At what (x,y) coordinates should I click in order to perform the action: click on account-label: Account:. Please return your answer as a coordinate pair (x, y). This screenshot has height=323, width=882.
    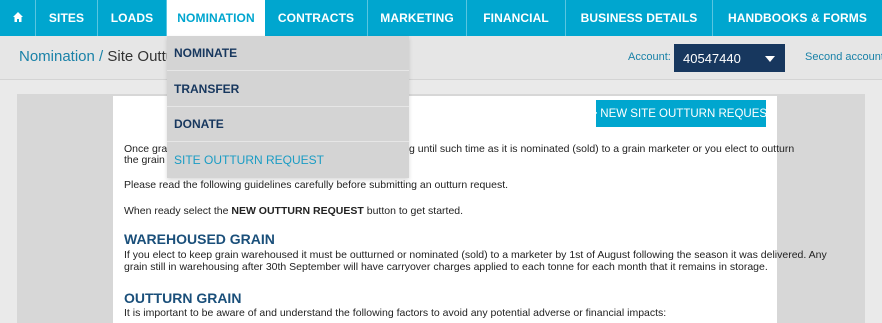
    Looking at the image, I should click on (649, 57).